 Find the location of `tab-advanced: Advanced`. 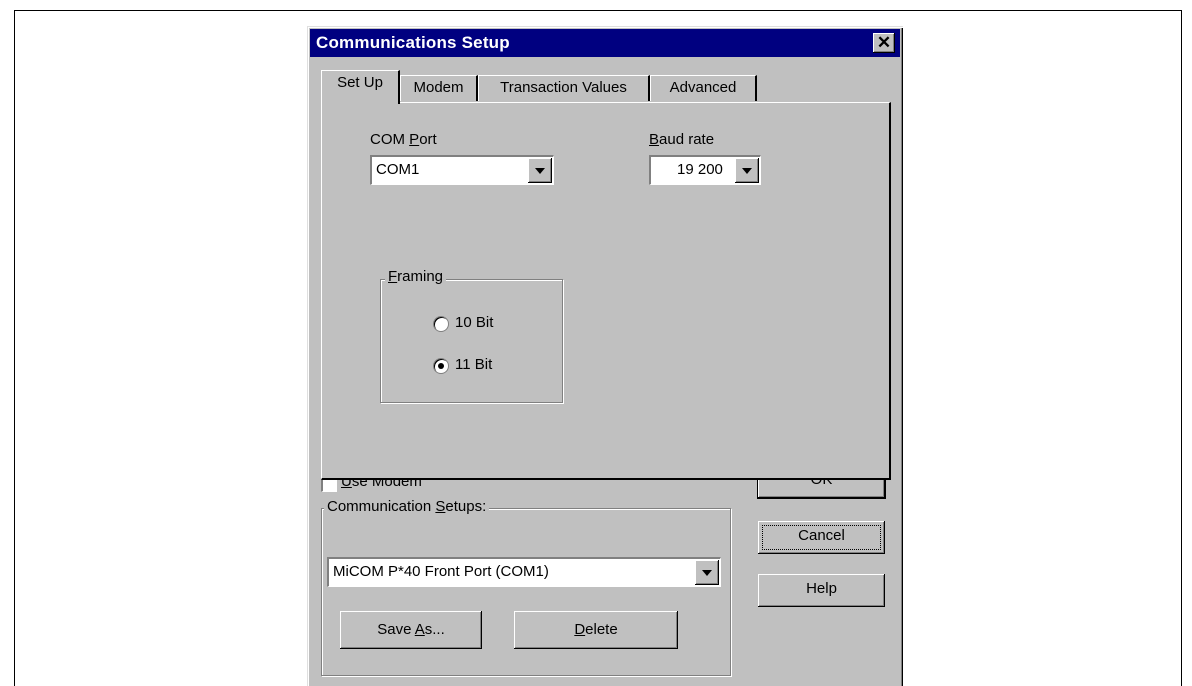

tab-advanced: Advanced is located at coordinates (703, 88).